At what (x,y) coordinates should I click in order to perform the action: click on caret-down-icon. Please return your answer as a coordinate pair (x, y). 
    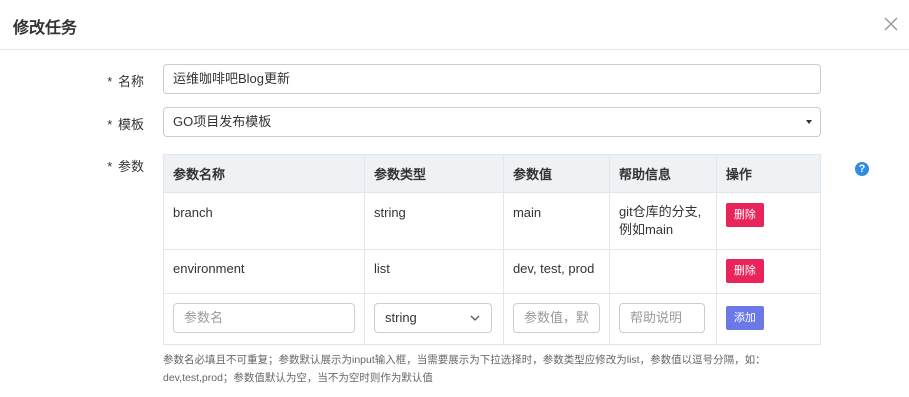
    Looking at the image, I should click on (809, 122).